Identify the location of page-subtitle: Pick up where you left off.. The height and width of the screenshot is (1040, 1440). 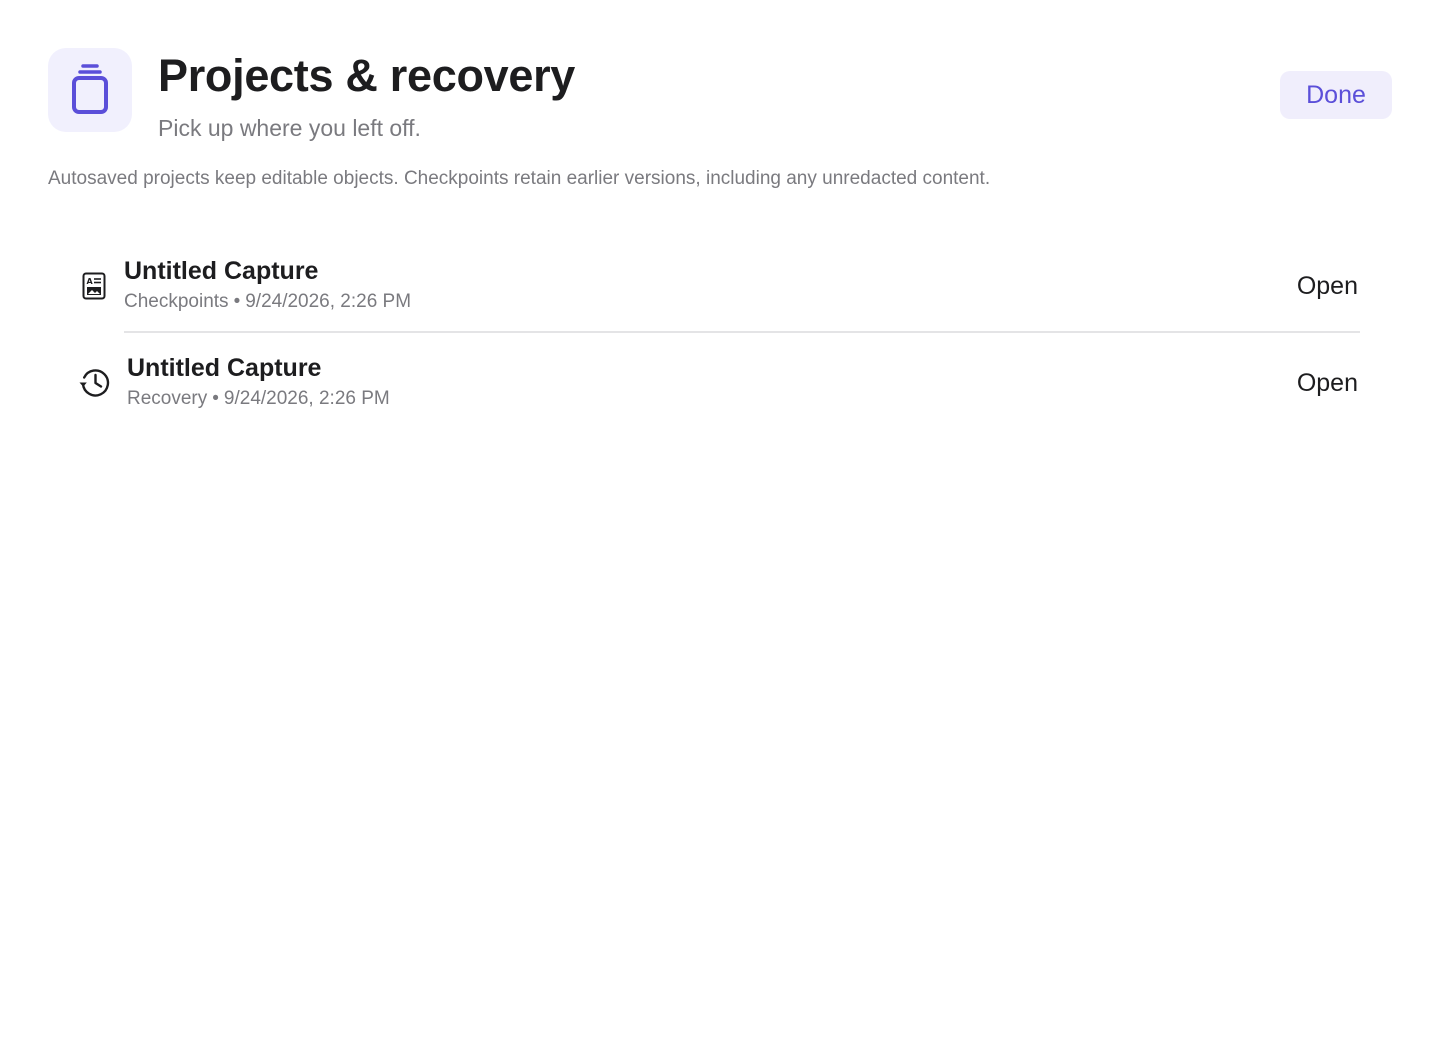
(289, 128).